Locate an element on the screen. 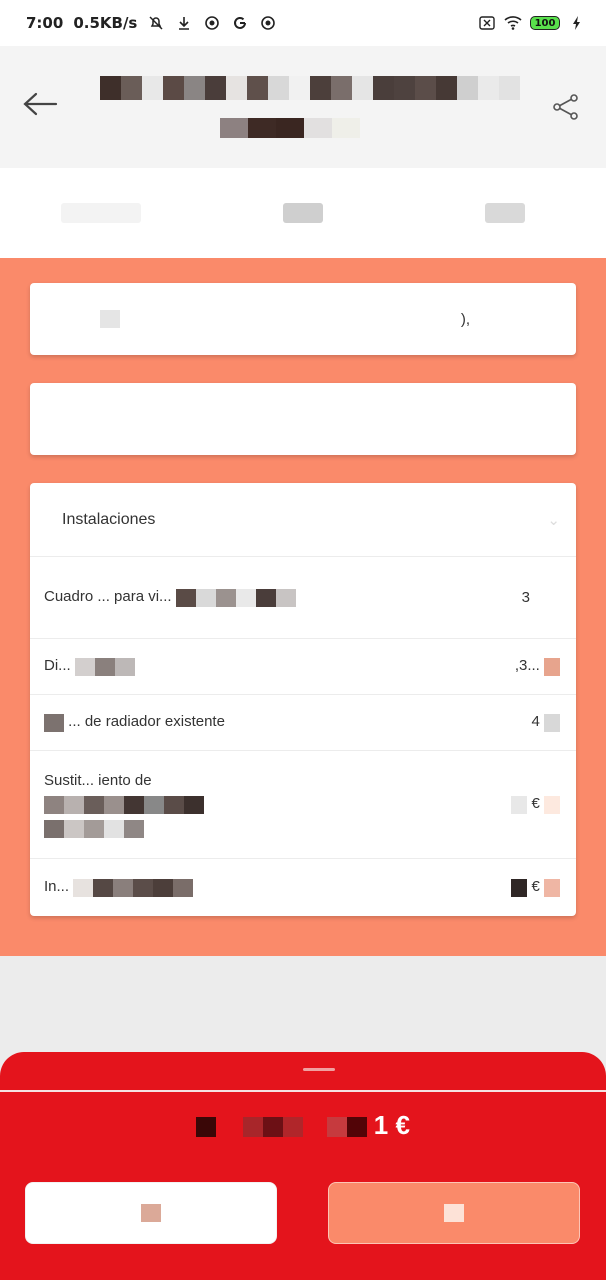 The image size is (606, 1280). list-item: ... de radiador existente 4 is located at coordinates (303, 723).